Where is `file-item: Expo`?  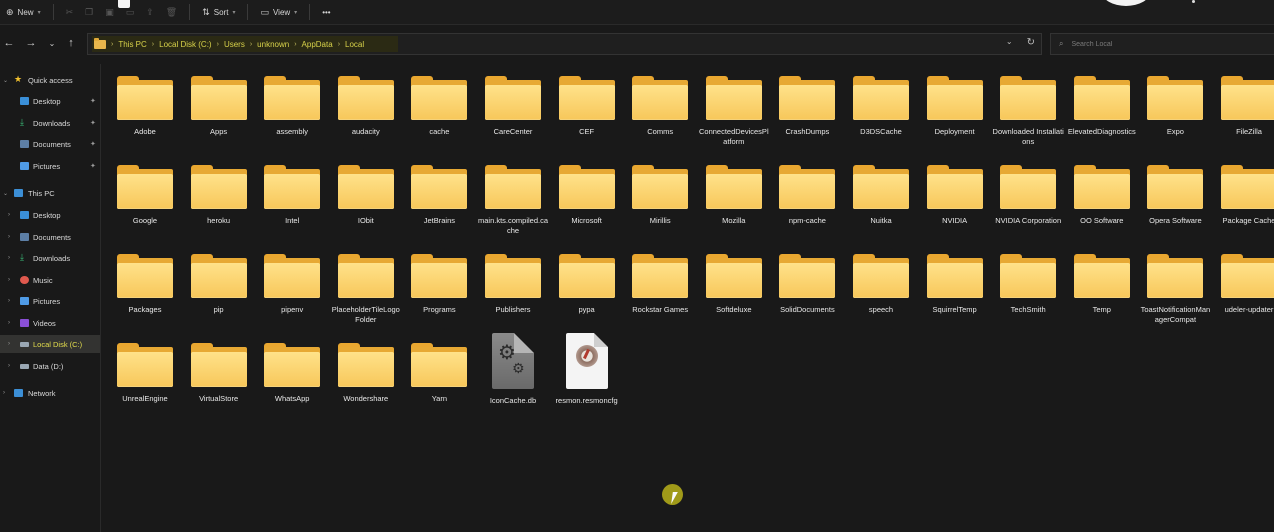
file-item: Expo is located at coordinates (1175, 109).